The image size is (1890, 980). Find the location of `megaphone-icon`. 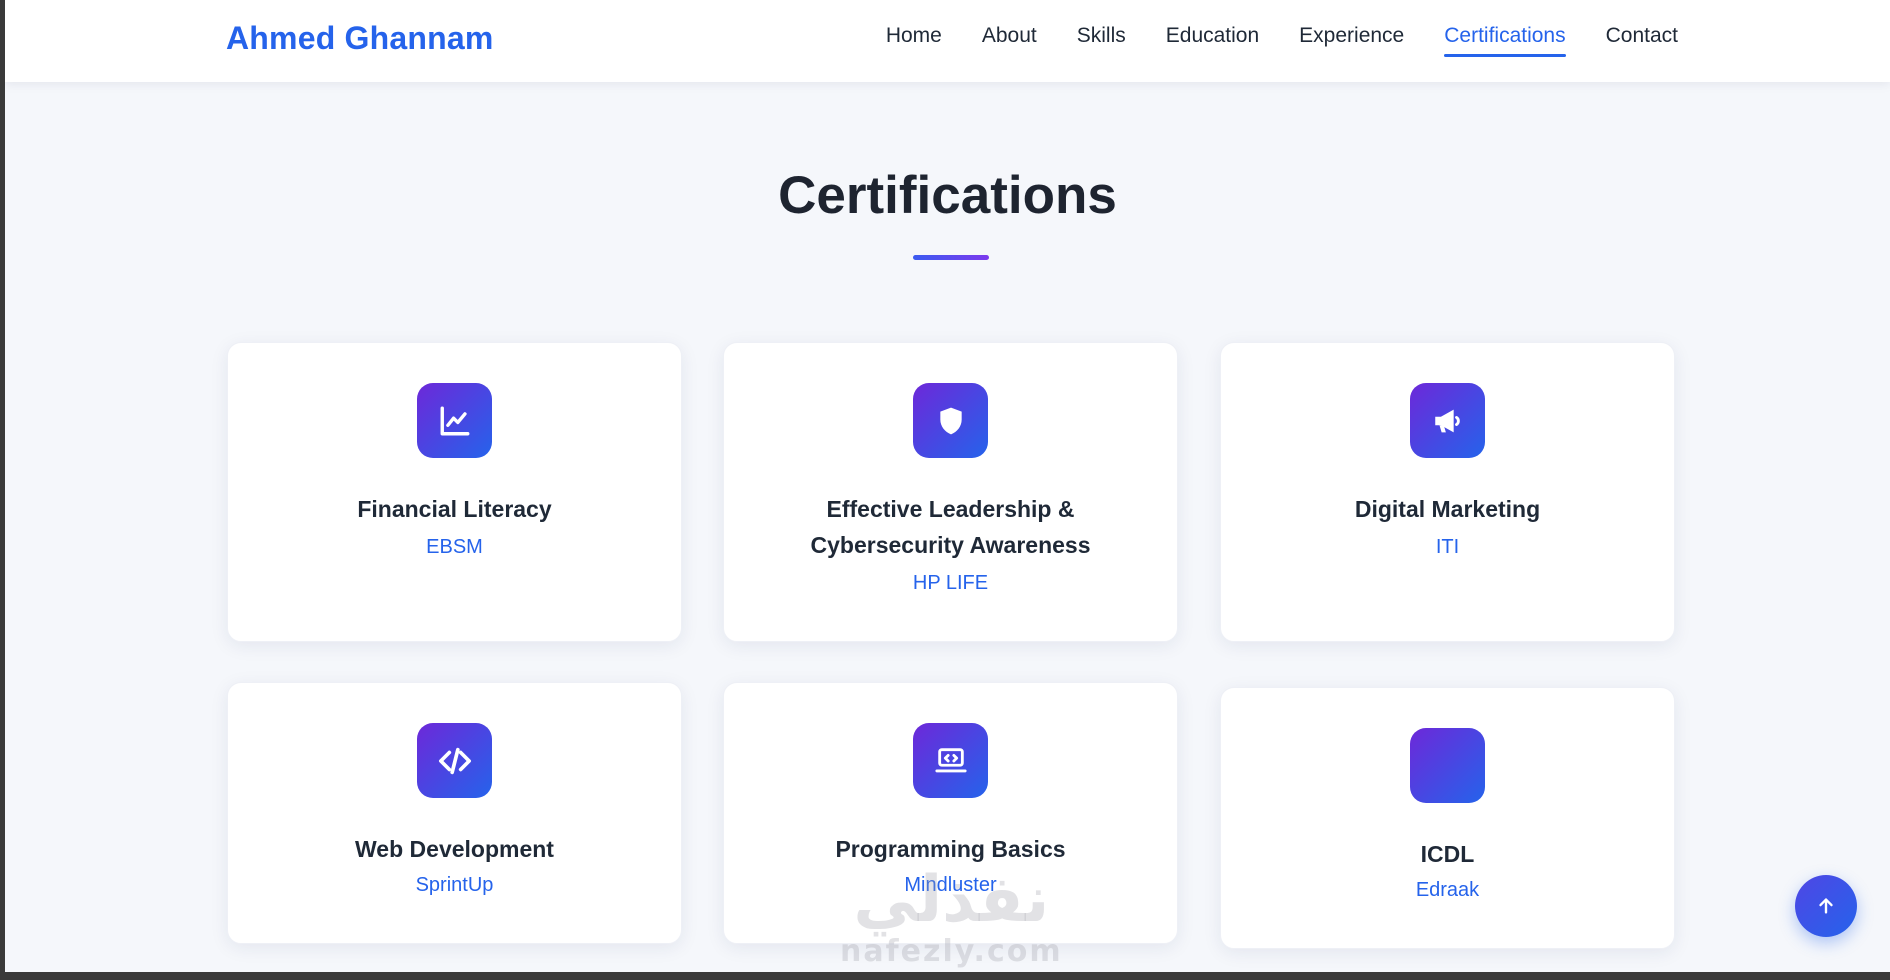

megaphone-icon is located at coordinates (1447, 420).